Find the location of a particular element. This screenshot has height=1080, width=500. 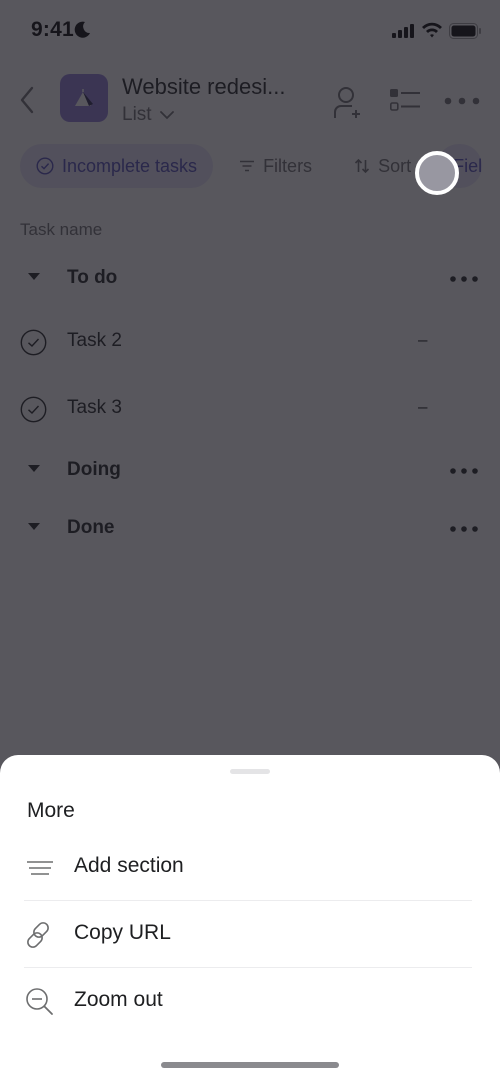

menu-item-label: Zoom out is located at coordinates (118, 999).